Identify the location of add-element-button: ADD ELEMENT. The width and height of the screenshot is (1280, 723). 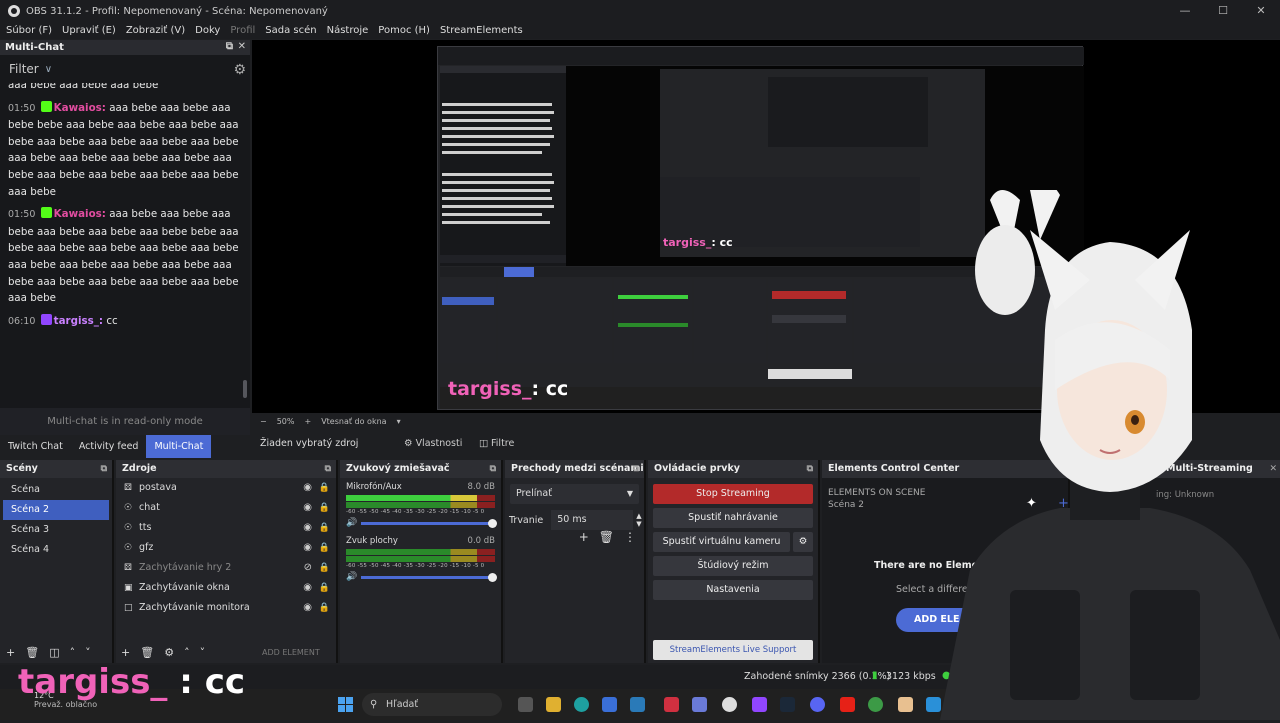
(291, 652).